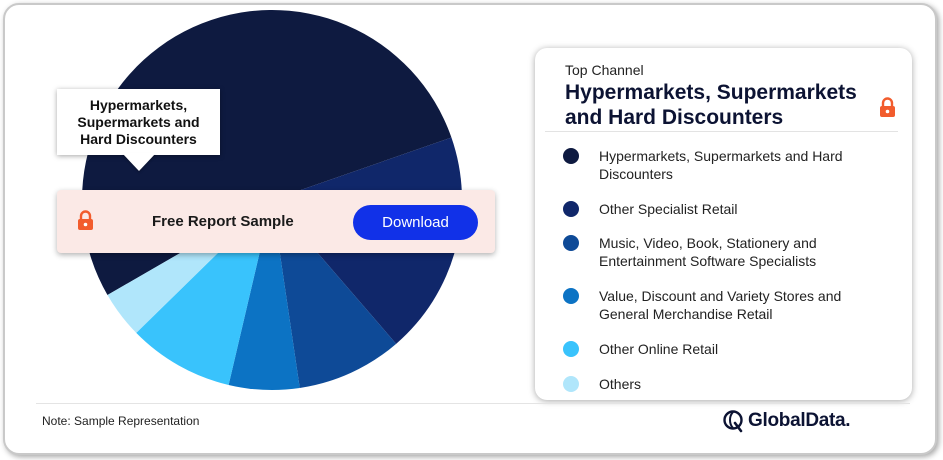 This screenshot has height=460, width=943. I want to click on legend-item: Other Online Retail, so click(728, 349).